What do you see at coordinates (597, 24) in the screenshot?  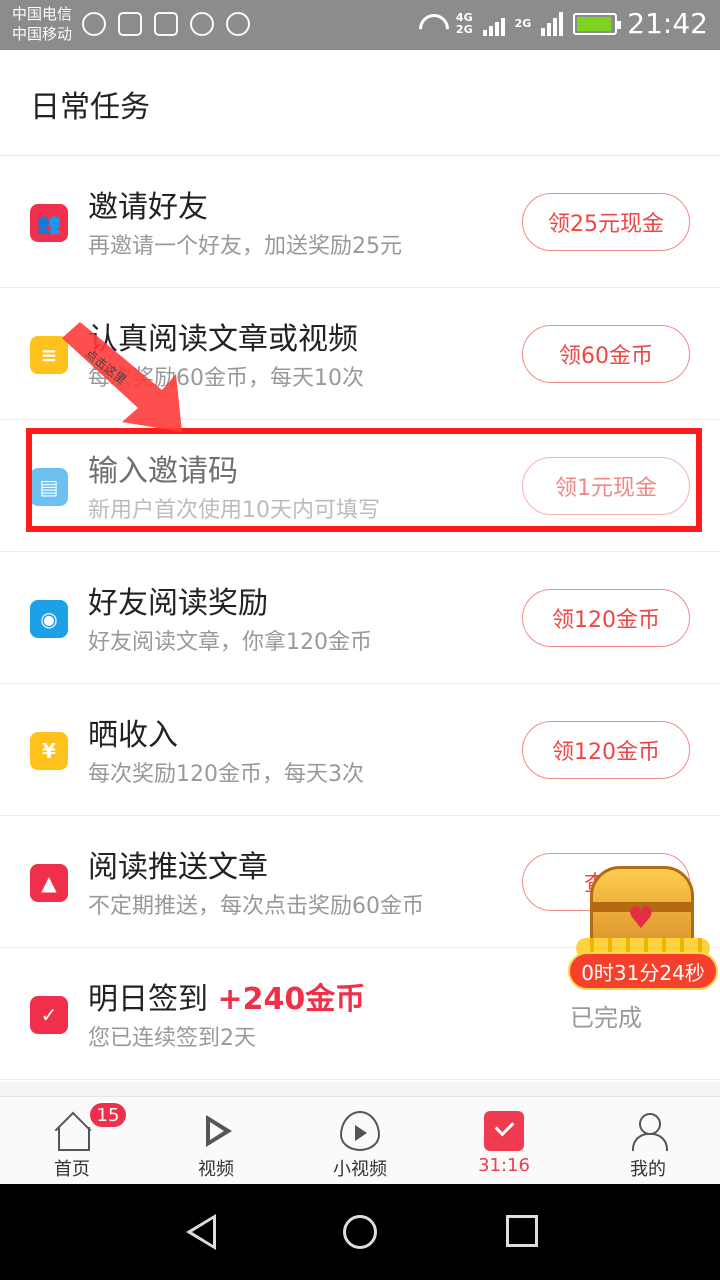 I see `battery-icon` at bounding box center [597, 24].